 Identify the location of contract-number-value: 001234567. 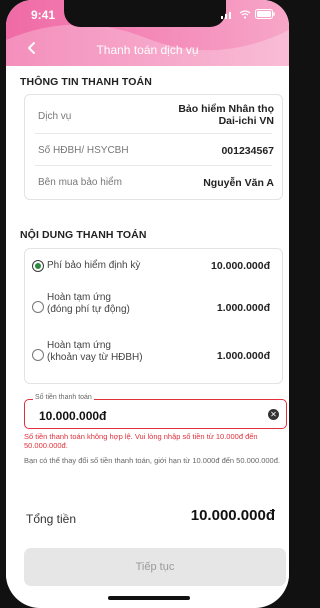
(247, 151).